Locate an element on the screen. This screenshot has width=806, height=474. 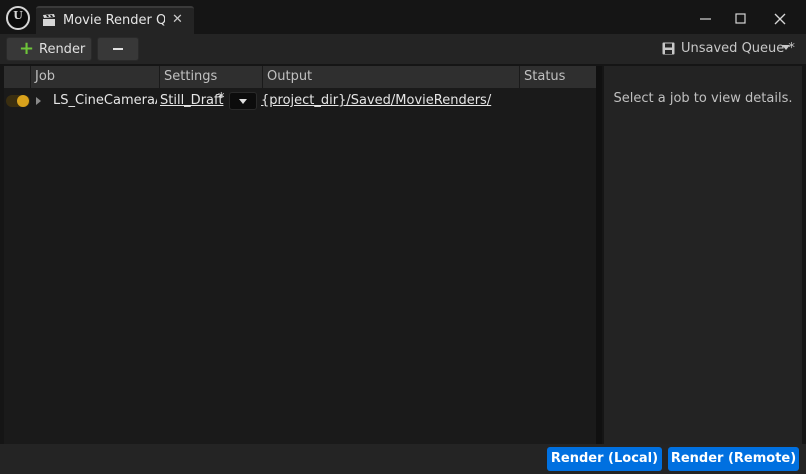
job-enabled-toggle is located at coordinates (18, 101).